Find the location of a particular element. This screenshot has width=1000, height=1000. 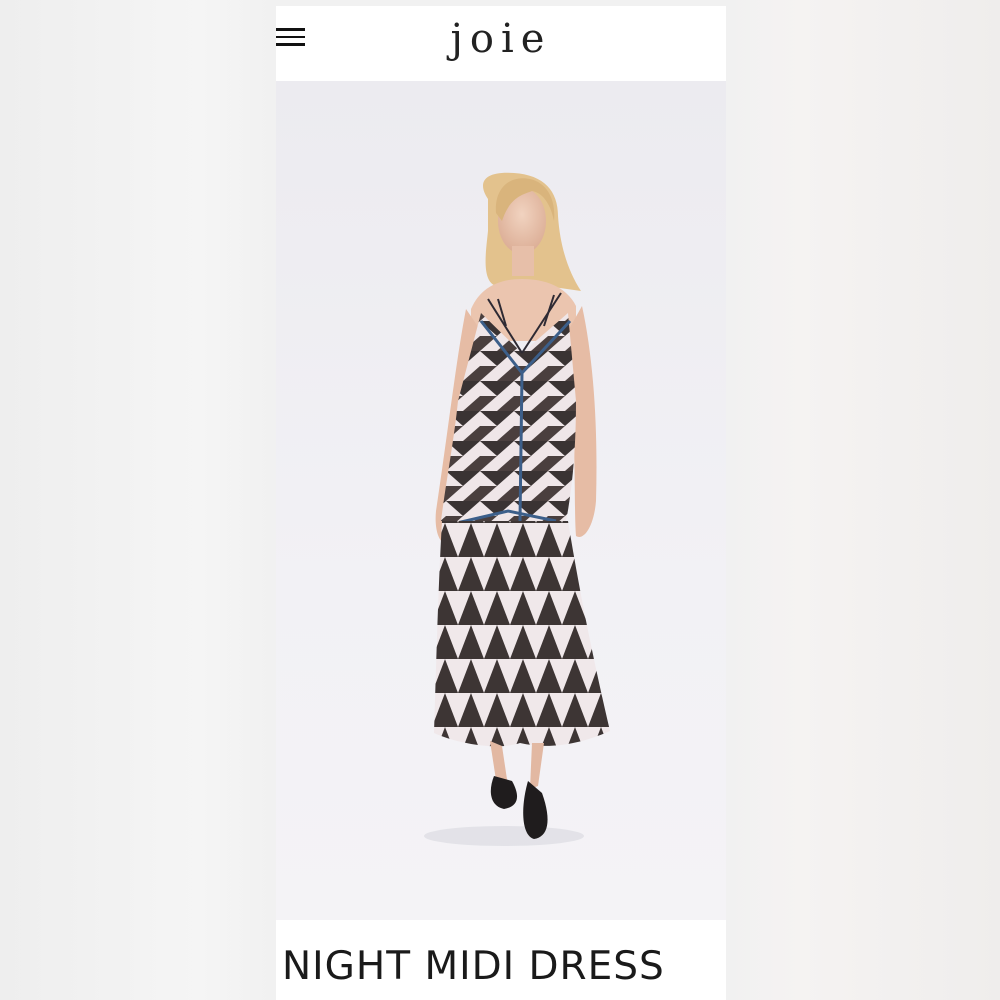

site-header: joie is located at coordinates (501, 43).